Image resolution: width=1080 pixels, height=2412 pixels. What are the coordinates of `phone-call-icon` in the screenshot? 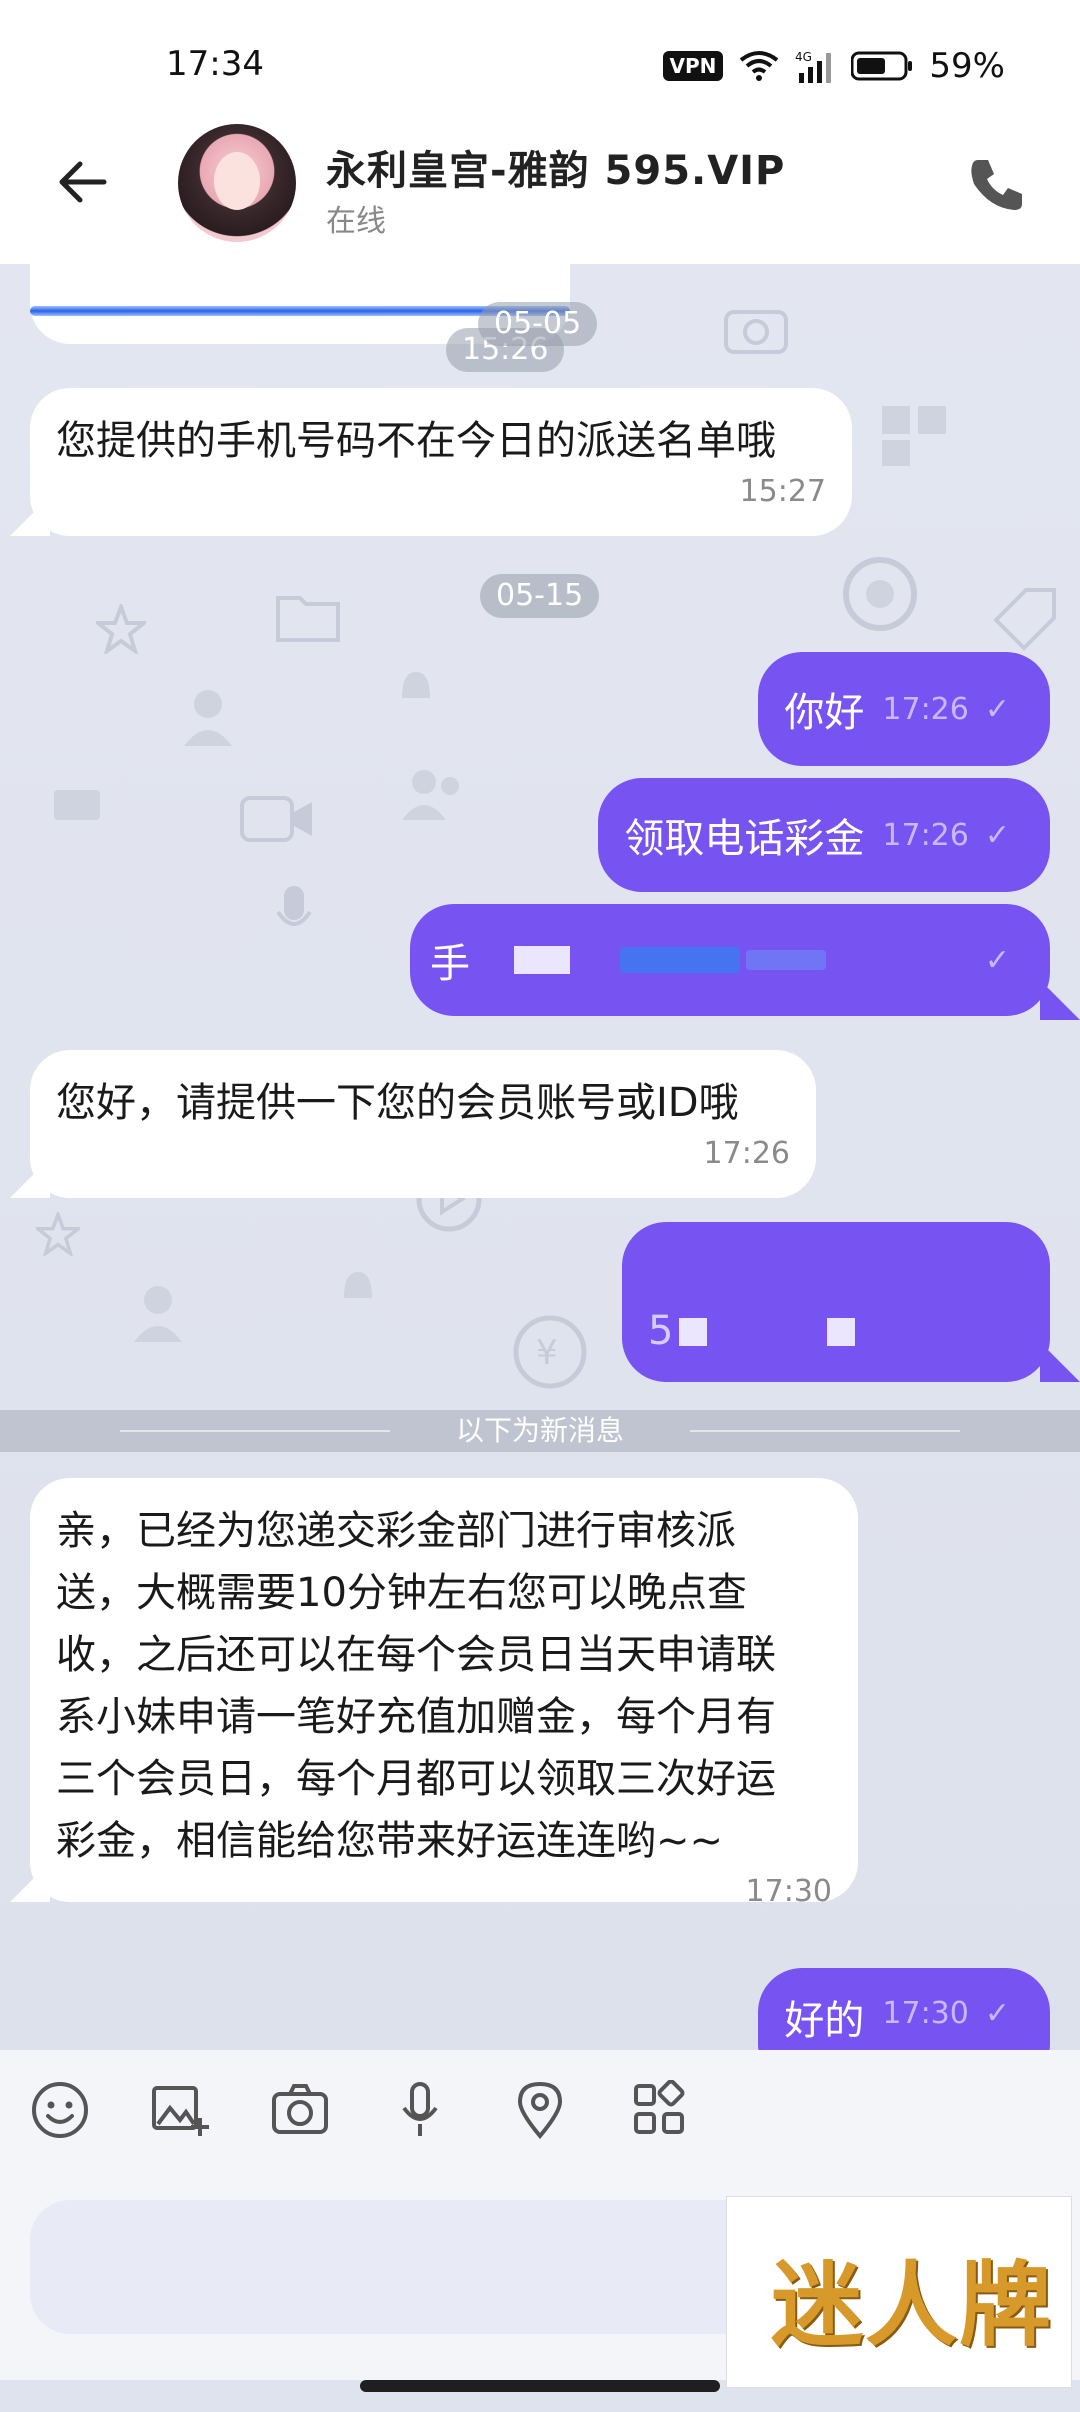 It's located at (997, 185).